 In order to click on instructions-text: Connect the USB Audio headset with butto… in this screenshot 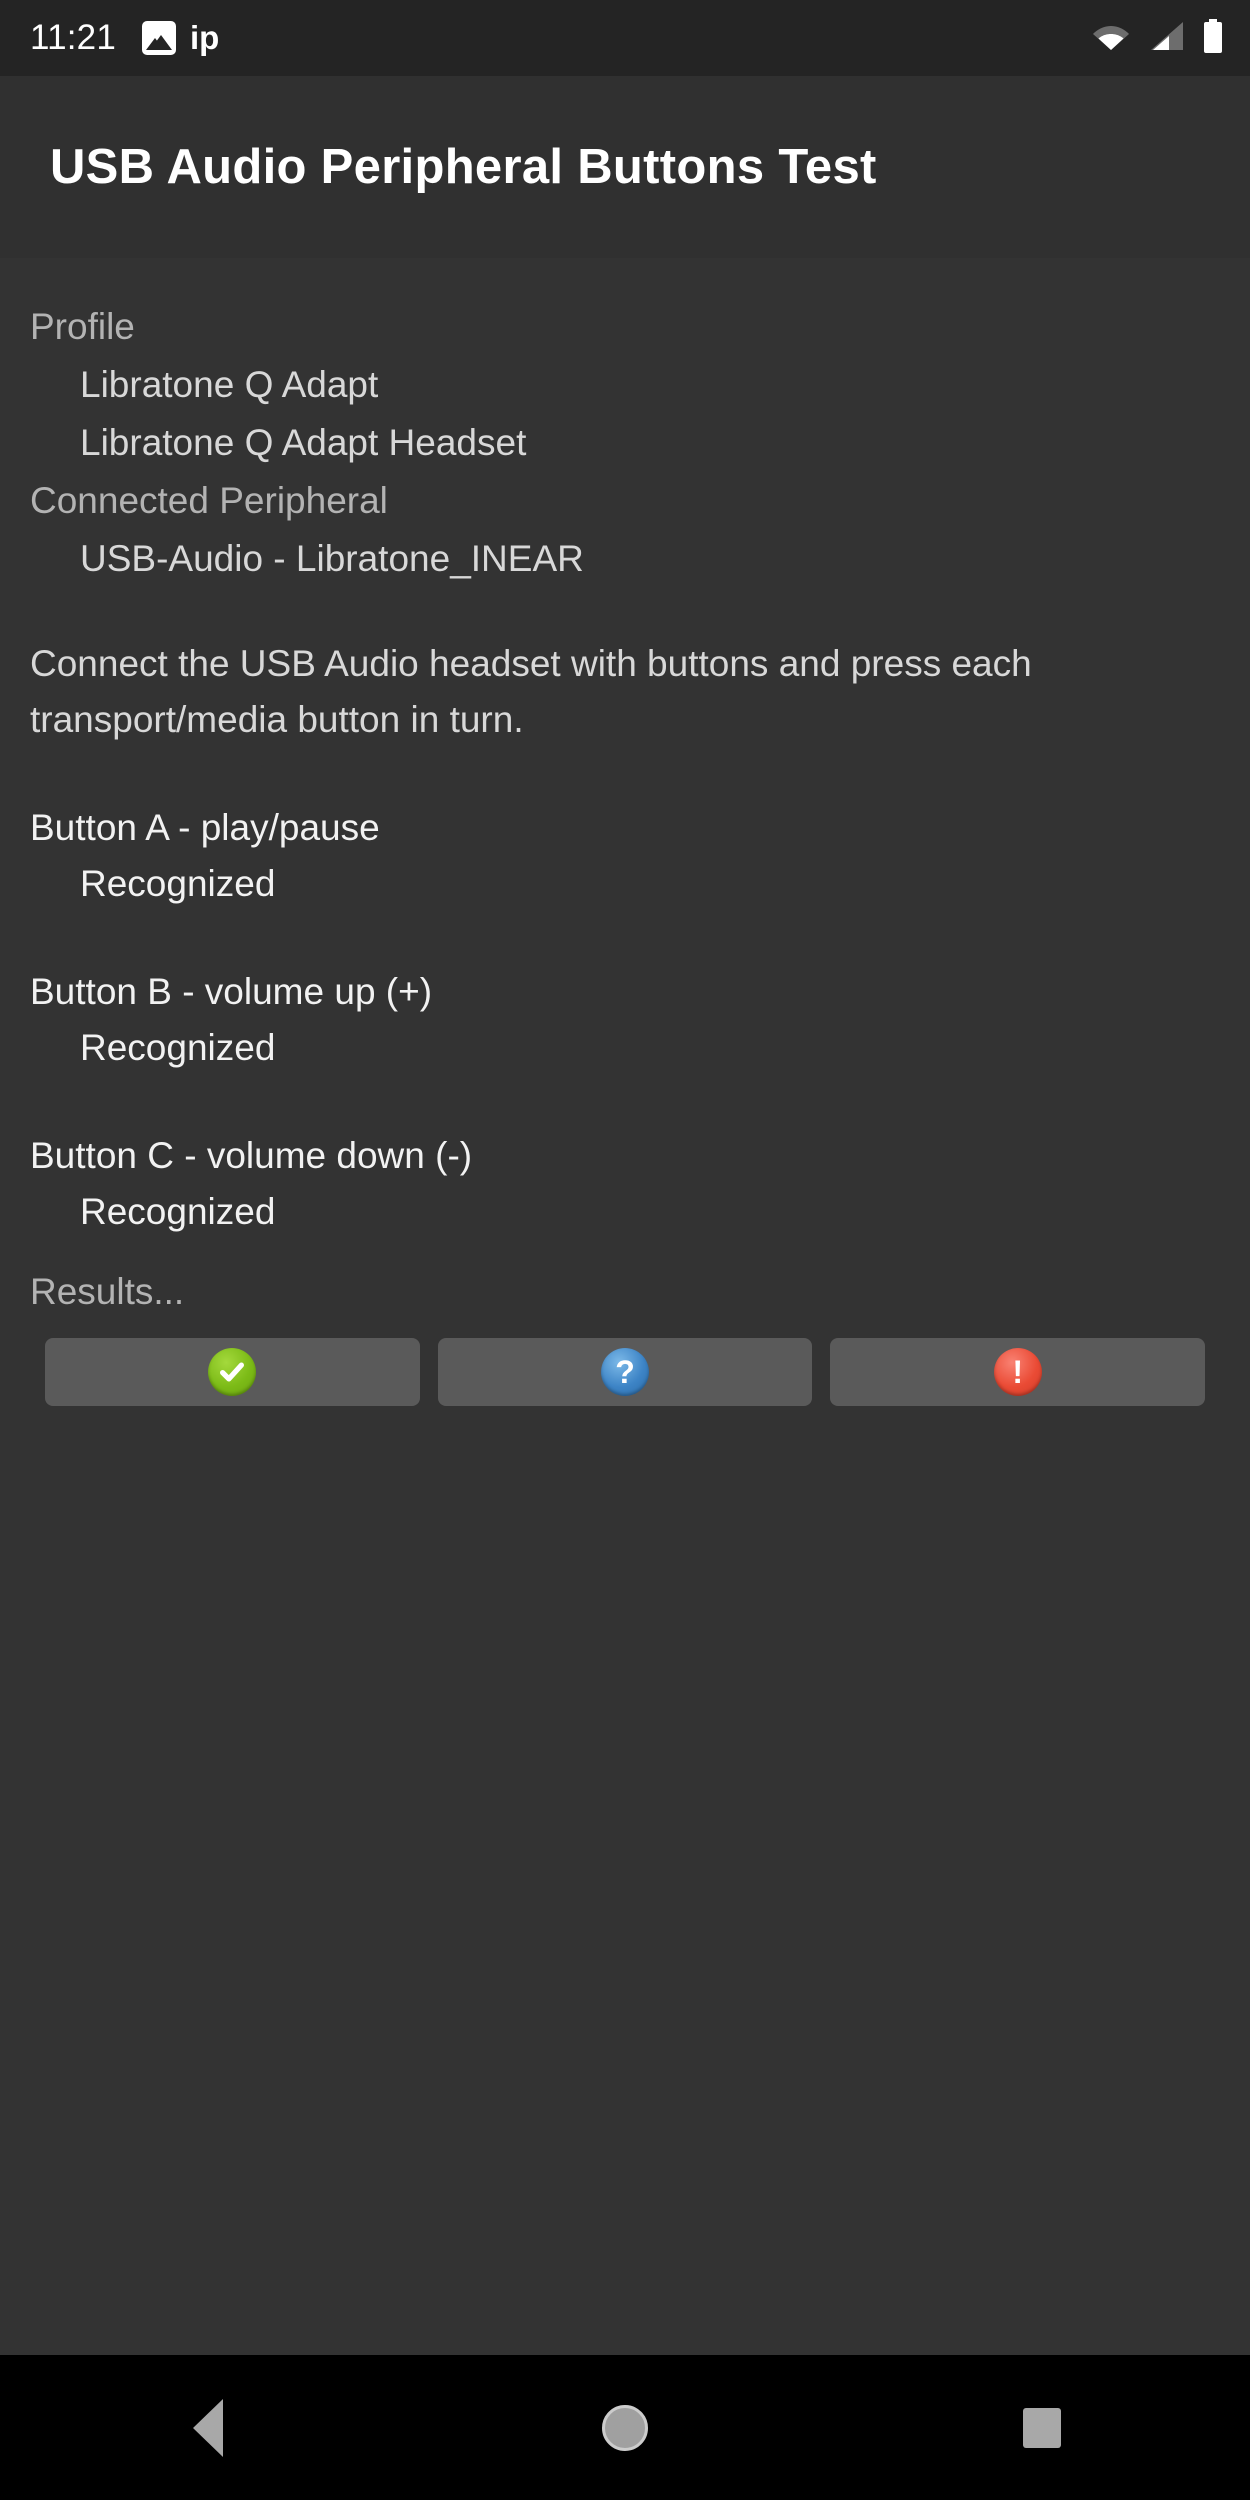, I will do `click(531, 691)`.